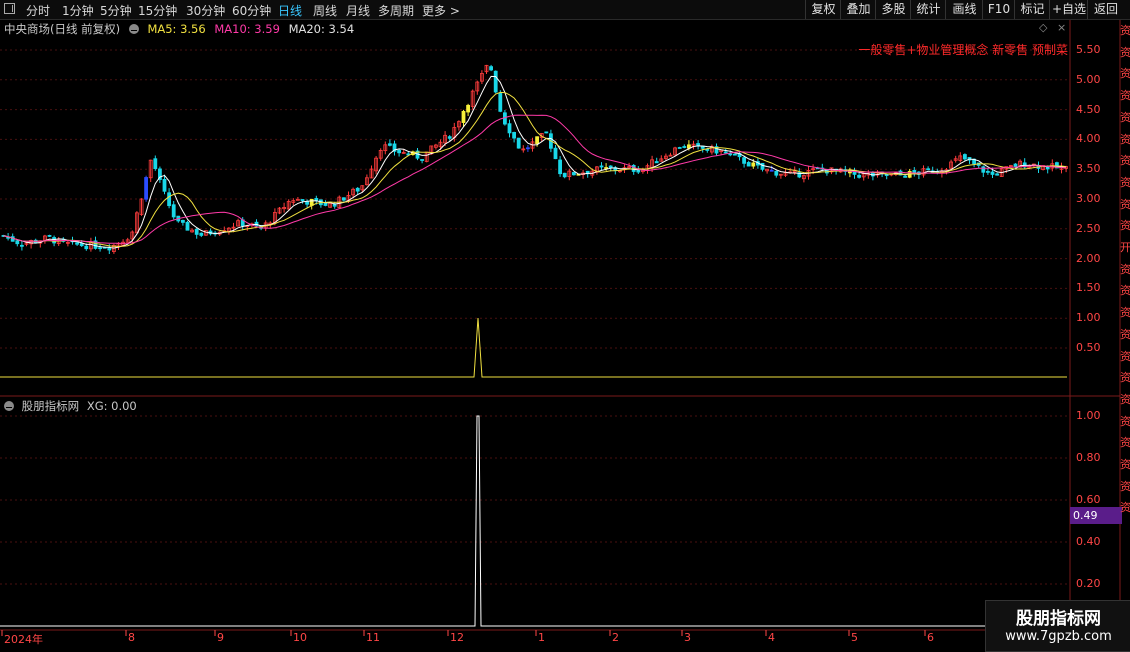  Describe the element at coordinates (930, 637) in the screenshot. I see `date-tick: 6` at that location.